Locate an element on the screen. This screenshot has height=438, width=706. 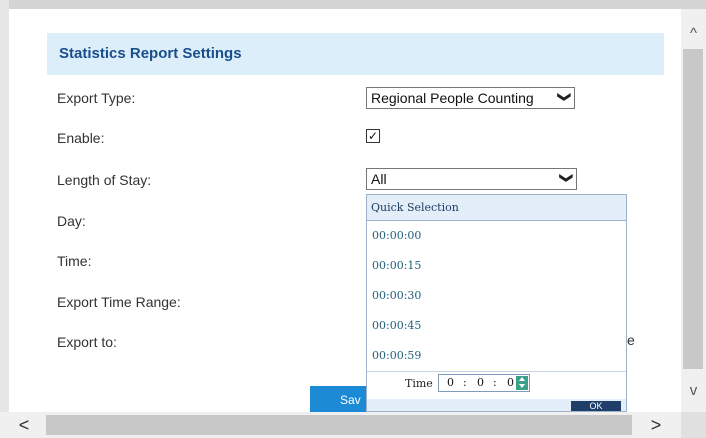
quick-selection-title: Quick Selection is located at coordinates (415, 207).